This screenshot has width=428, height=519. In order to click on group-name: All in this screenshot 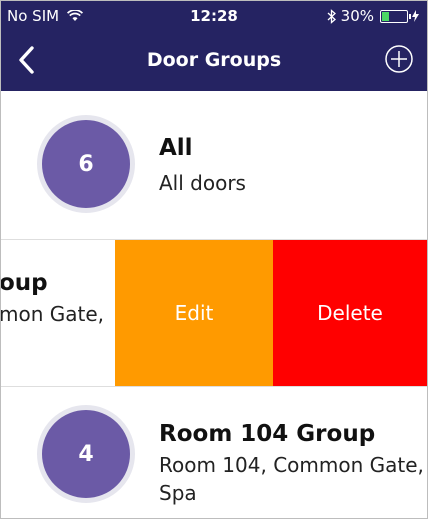, I will do `click(176, 148)`.